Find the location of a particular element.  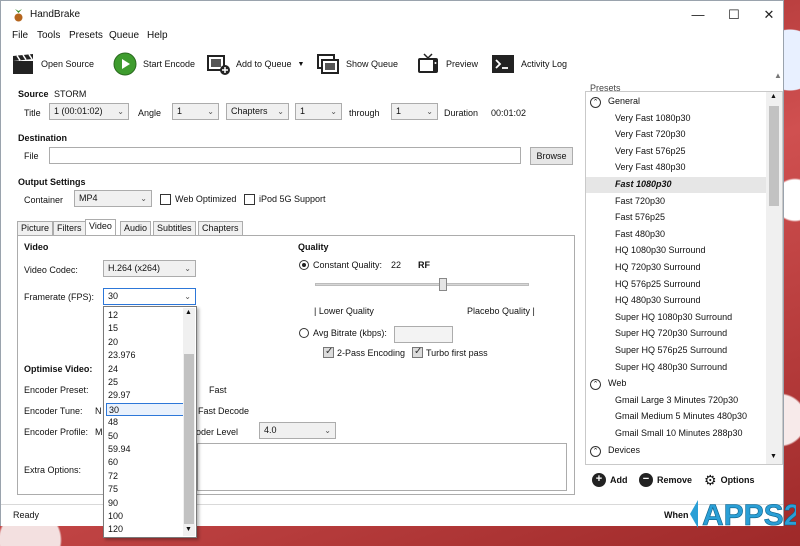

preset-item: Fast 720p30 is located at coordinates (676, 202).